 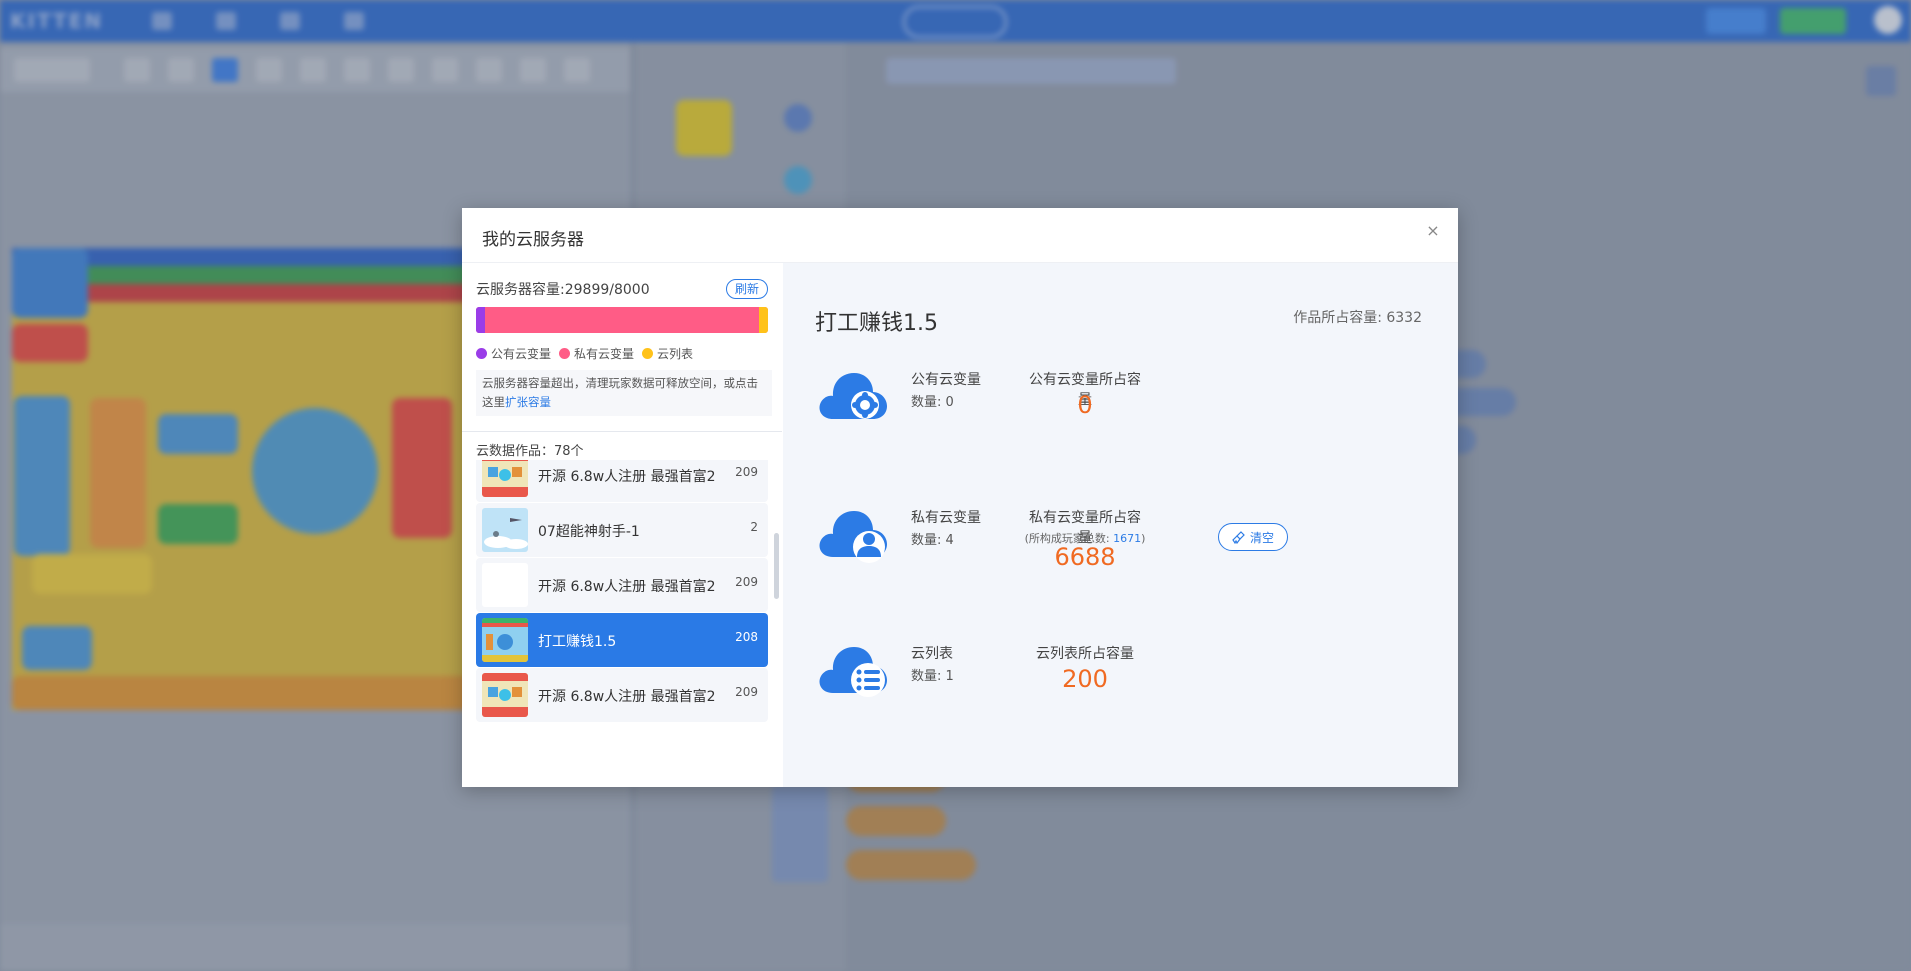 I want to click on clear-button: 清空, so click(x=1253, y=537).